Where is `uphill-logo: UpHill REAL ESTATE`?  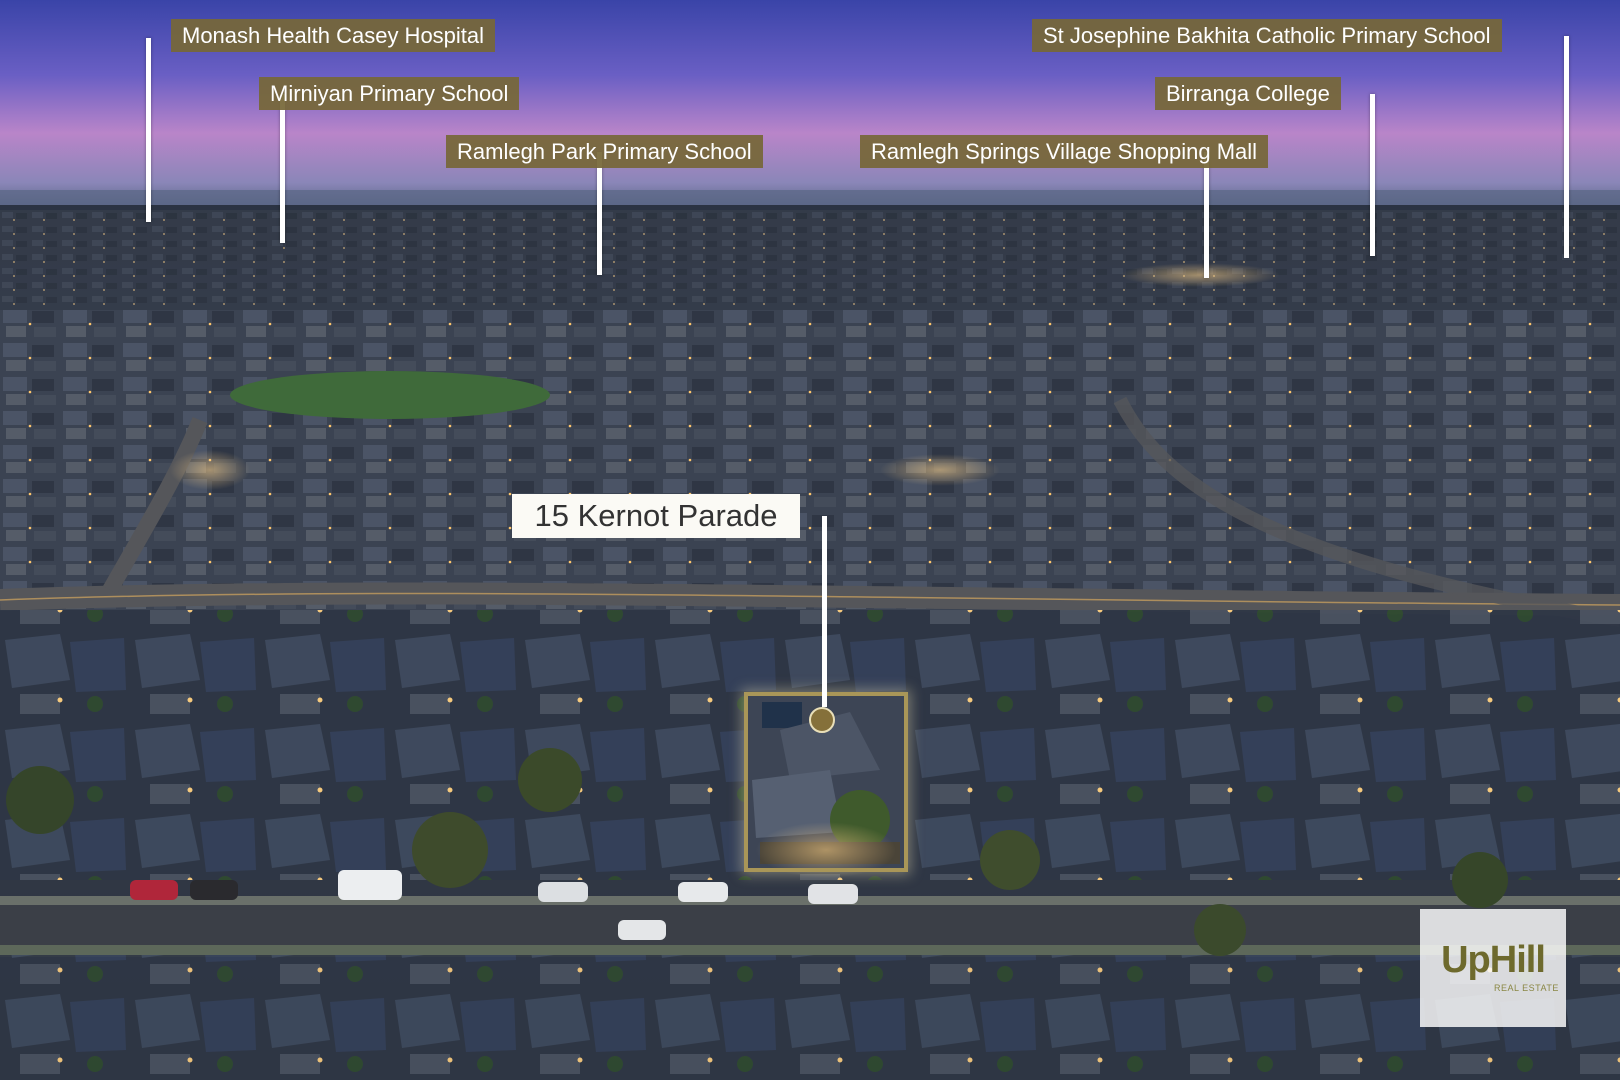
uphill-logo: UpHill REAL ESTATE is located at coordinates (1493, 968).